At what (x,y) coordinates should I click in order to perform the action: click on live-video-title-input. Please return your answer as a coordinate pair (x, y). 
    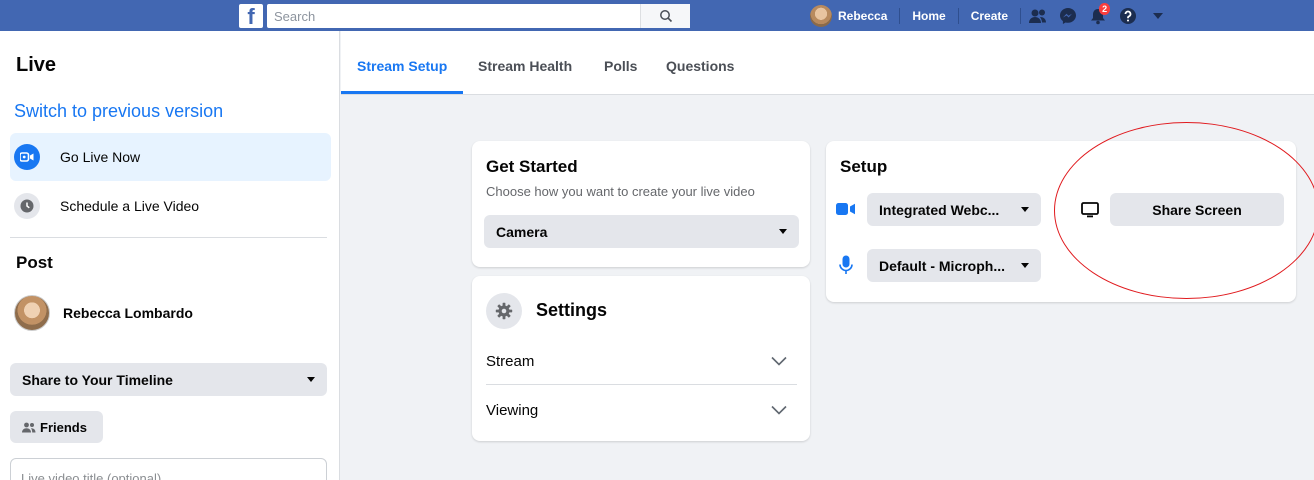
    Looking at the image, I should click on (168, 469).